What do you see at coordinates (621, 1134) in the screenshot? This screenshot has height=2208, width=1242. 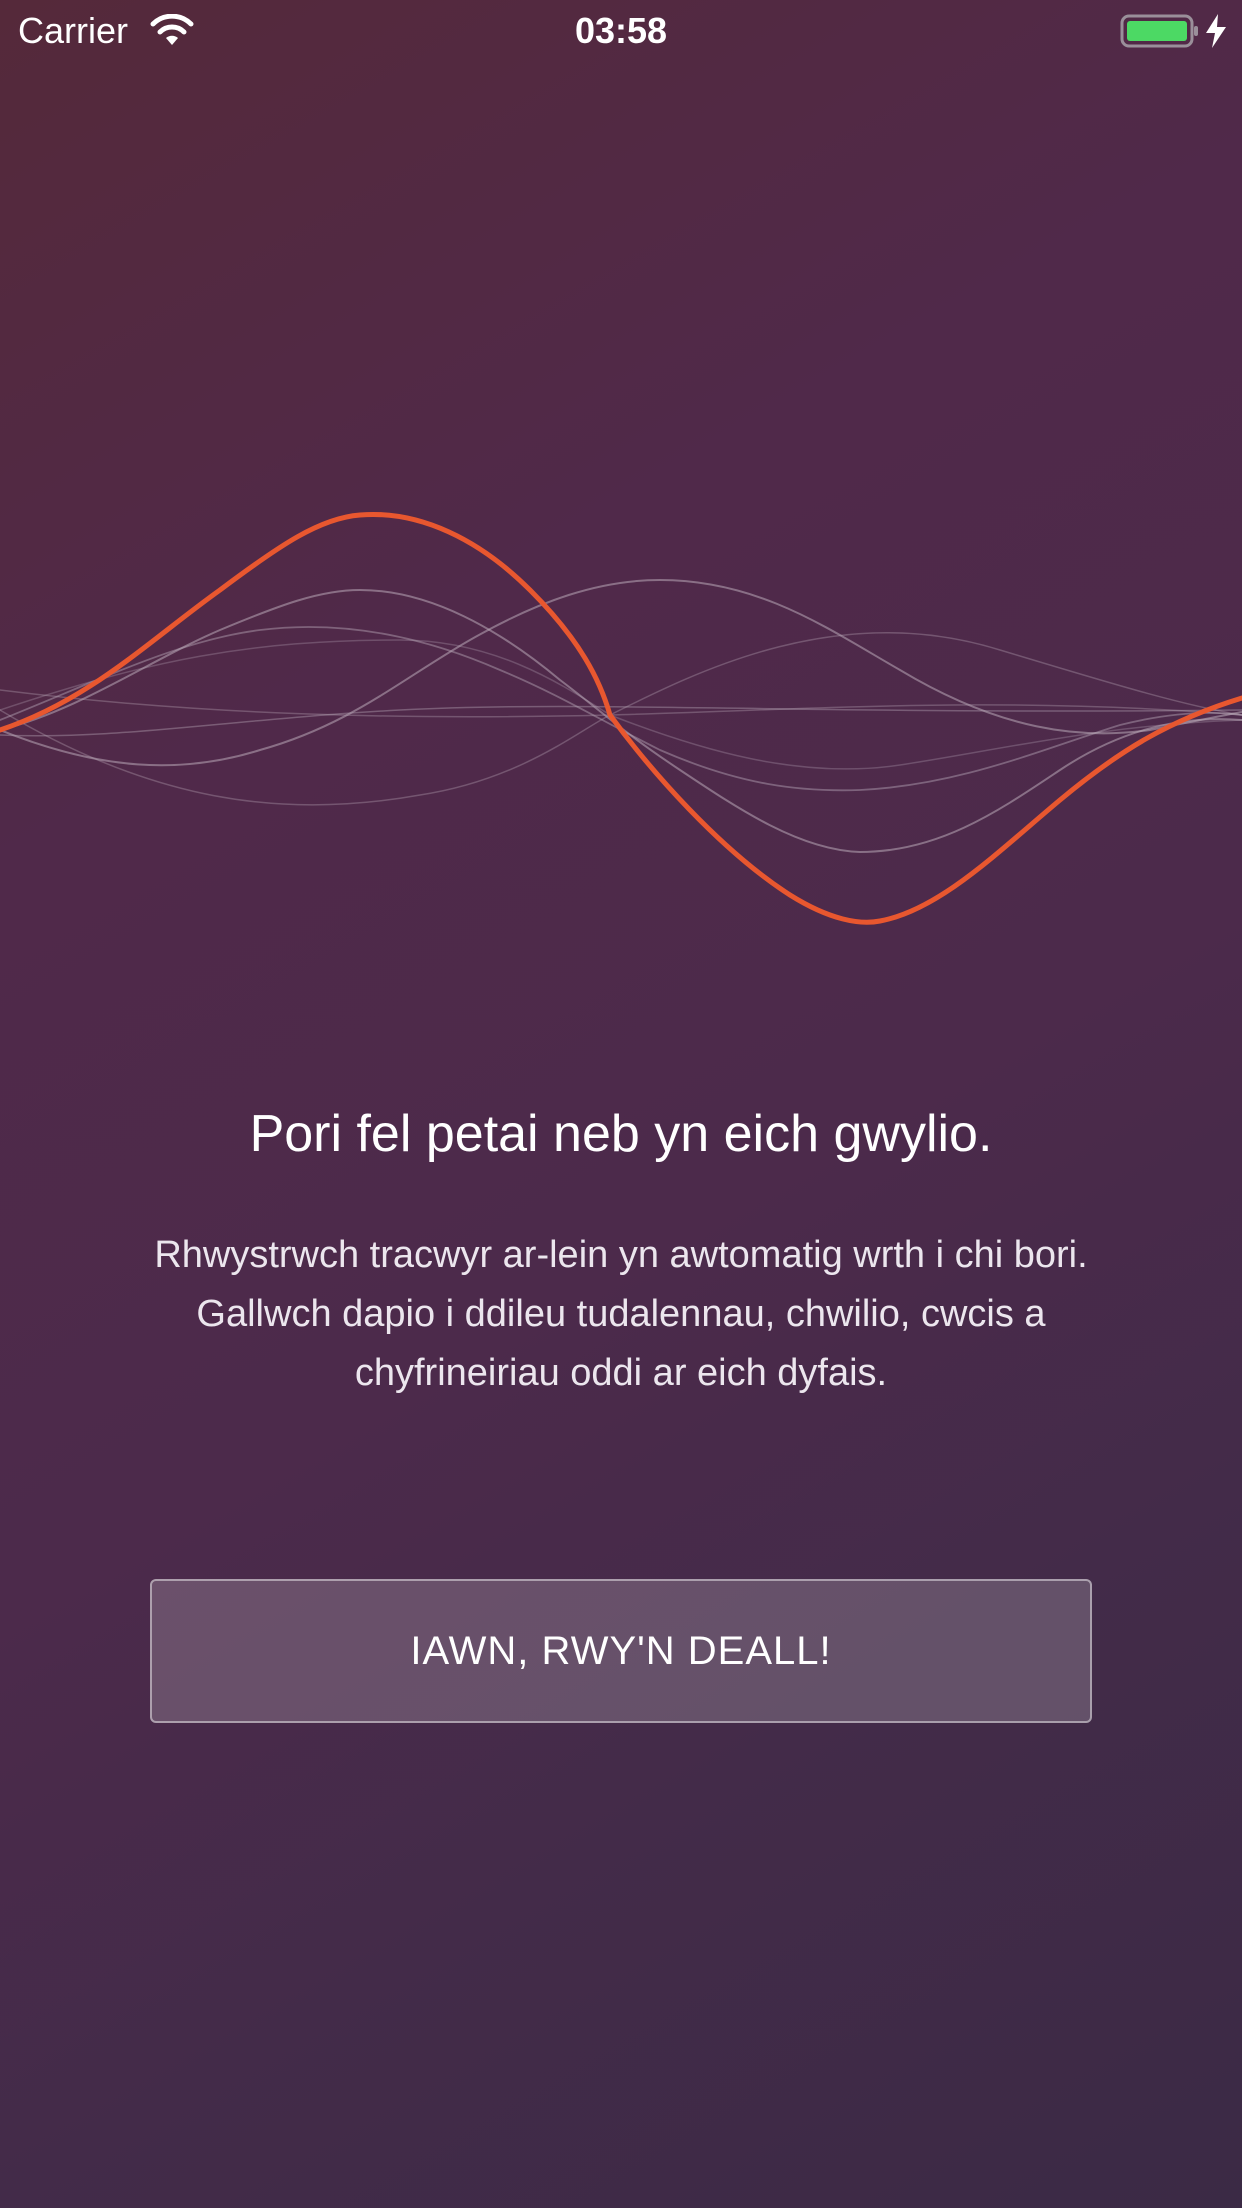 I see `onboarding-headline: Pori fel petai neb yn eich gwylio.` at bounding box center [621, 1134].